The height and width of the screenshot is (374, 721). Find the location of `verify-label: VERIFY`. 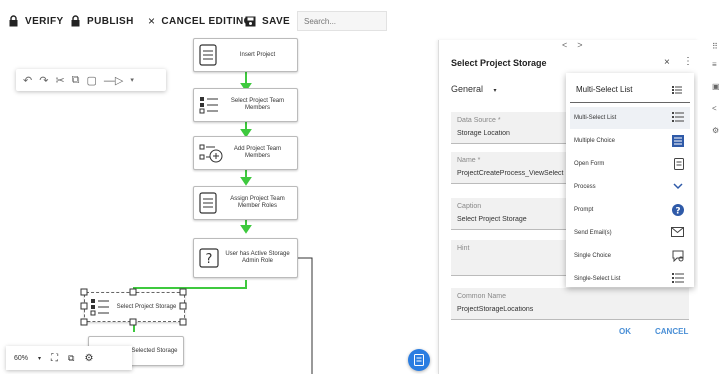

verify-label: VERIFY is located at coordinates (44, 21).